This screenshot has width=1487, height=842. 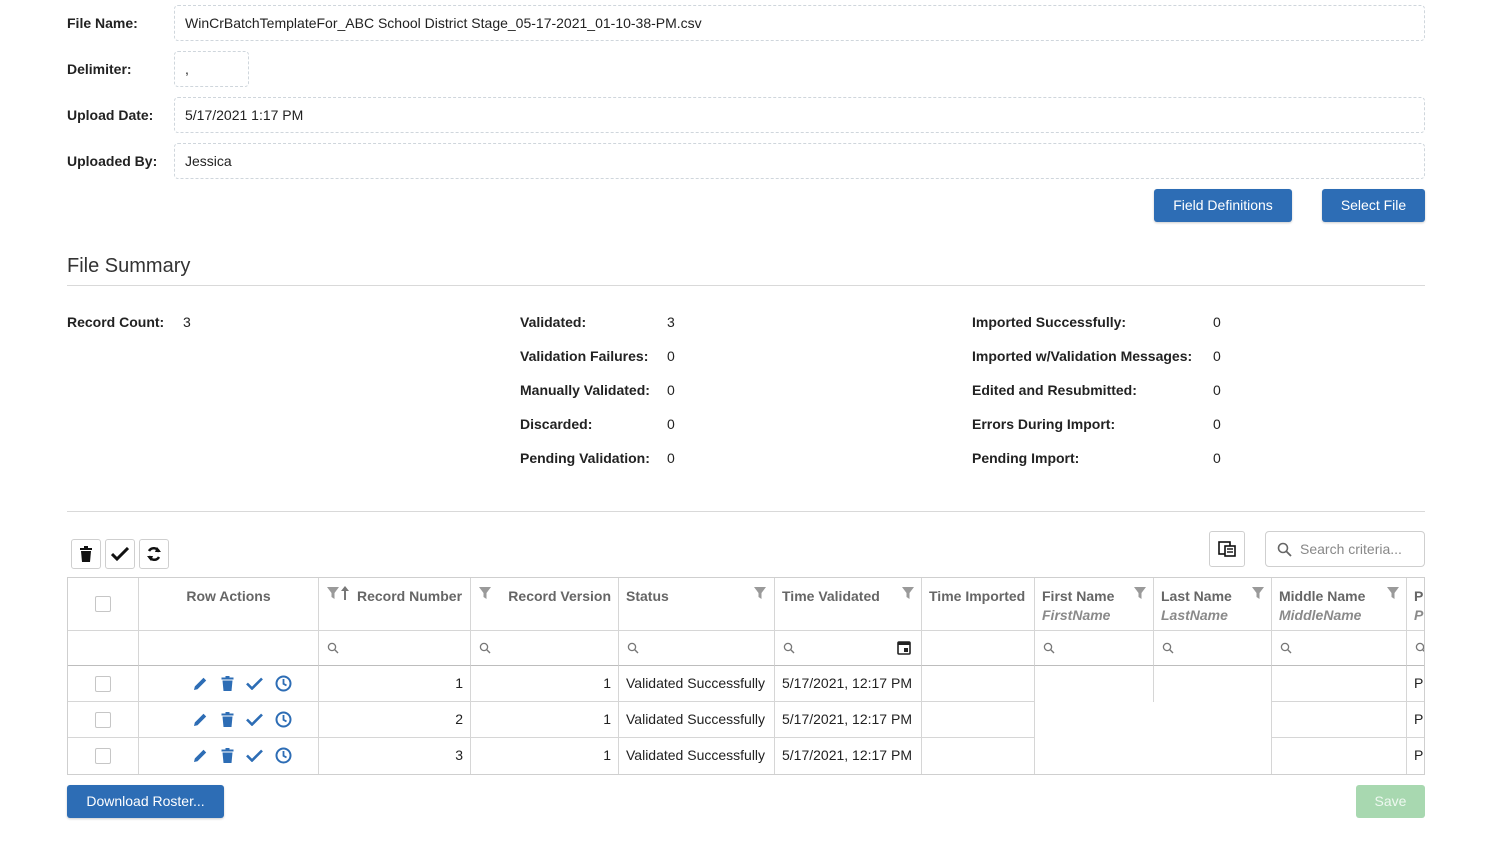 I want to click on refresh-button, so click(x=154, y=554).